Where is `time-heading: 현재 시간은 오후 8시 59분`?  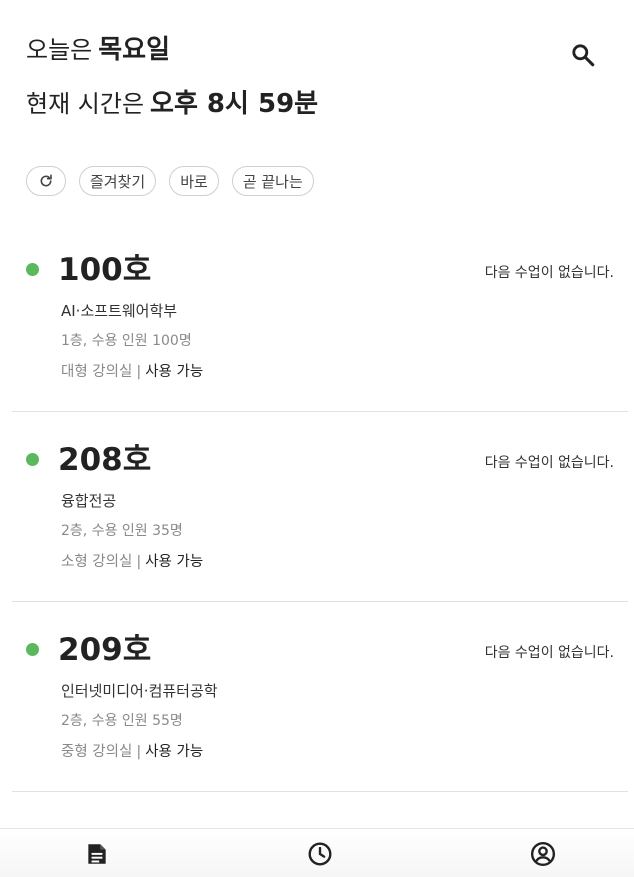 time-heading: 현재 시간은 오후 8시 59분 is located at coordinates (172, 104).